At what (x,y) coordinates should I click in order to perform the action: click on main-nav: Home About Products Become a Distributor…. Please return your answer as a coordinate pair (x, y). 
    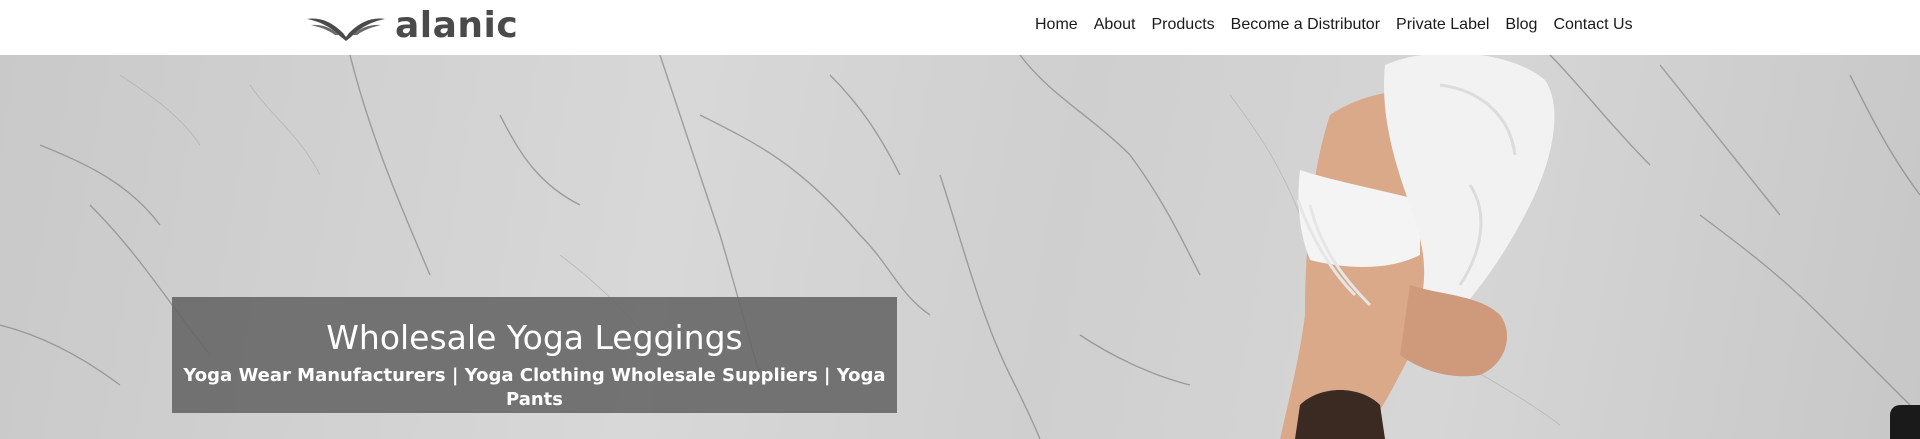
    Looking at the image, I should click on (1342, 25).